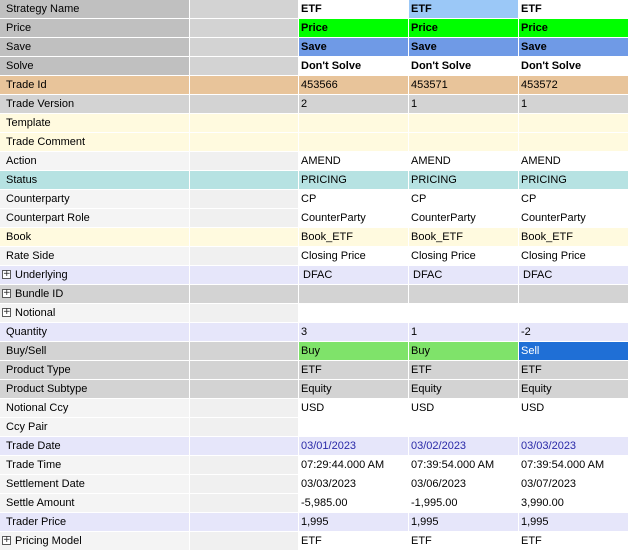  What do you see at coordinates (354, 465) in the screenshot?
I see `trade-time-cell-1: 07:29:44.000 AM` at bounding box center [354, 465].